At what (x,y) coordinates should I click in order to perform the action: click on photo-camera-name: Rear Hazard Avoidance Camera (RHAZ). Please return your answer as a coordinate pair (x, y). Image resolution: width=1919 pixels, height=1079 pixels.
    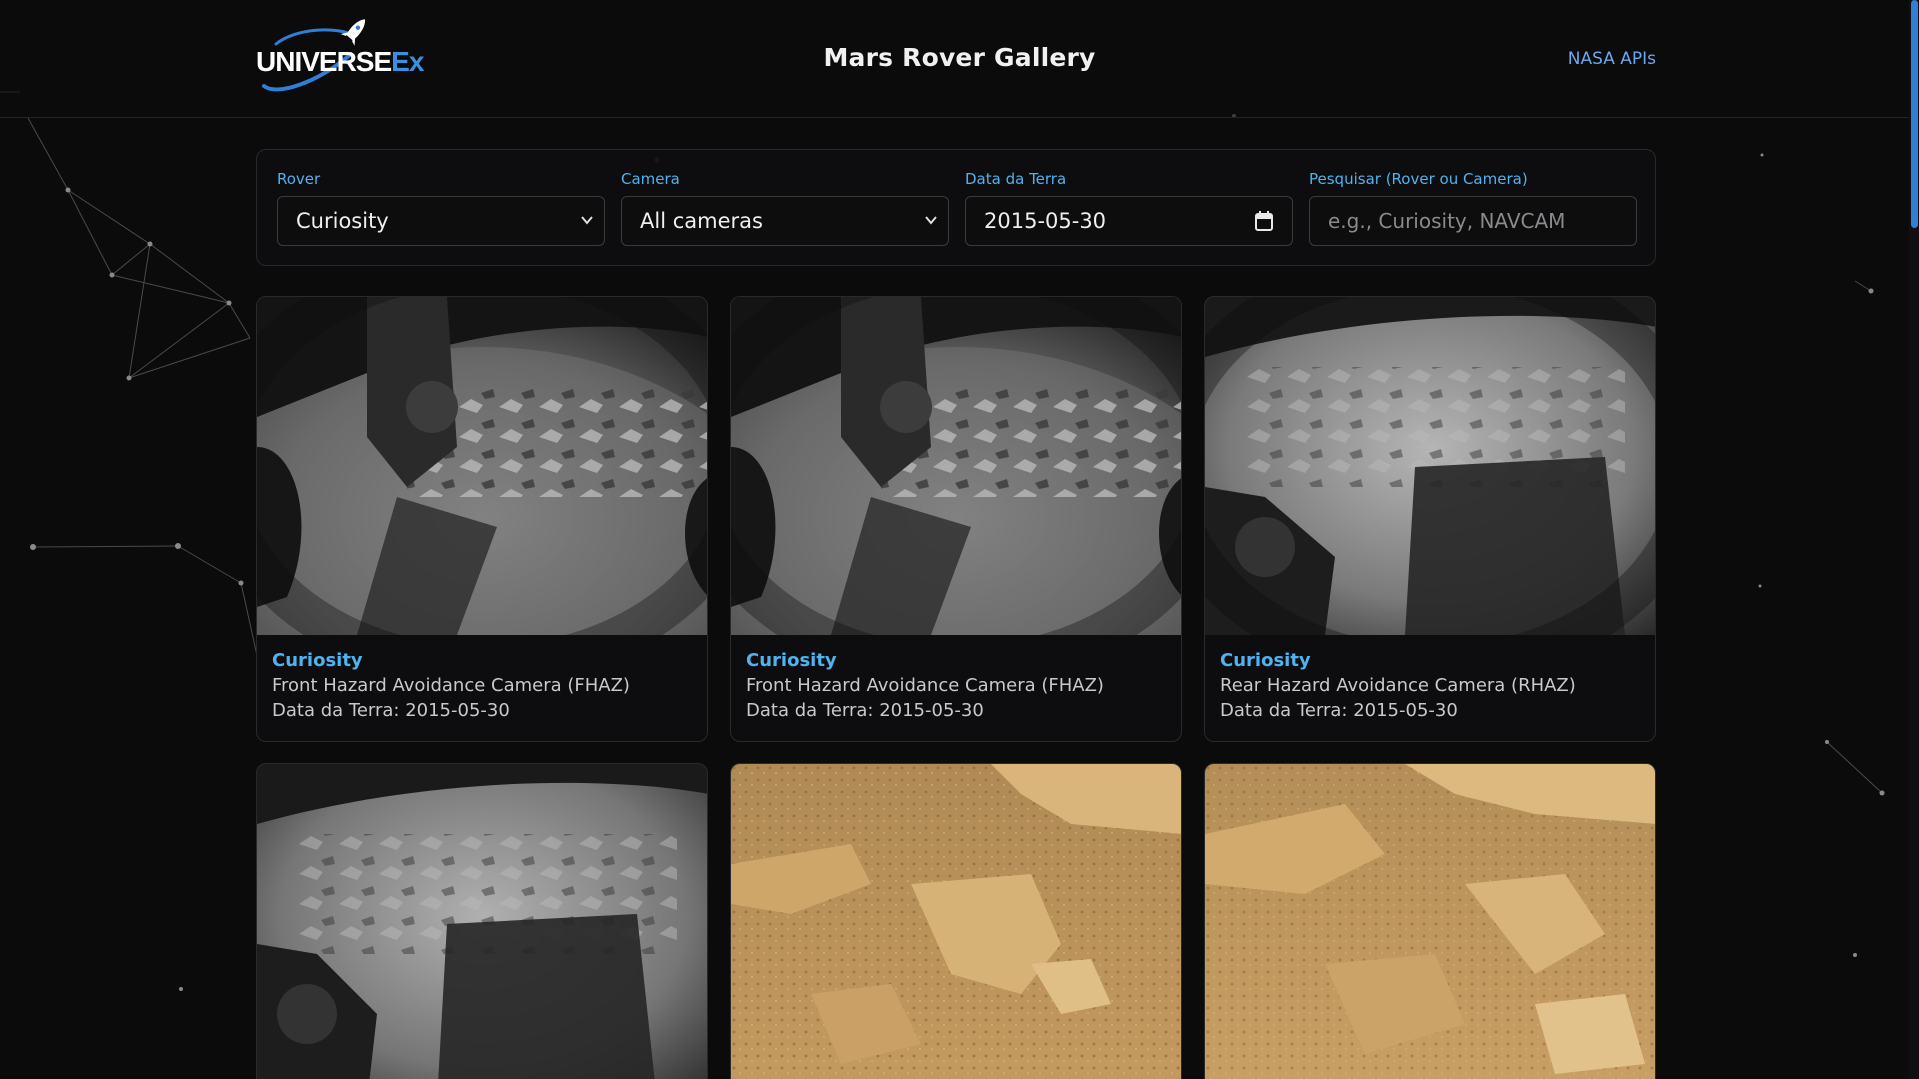
    Looking at the image, I should click on (1398, 685).